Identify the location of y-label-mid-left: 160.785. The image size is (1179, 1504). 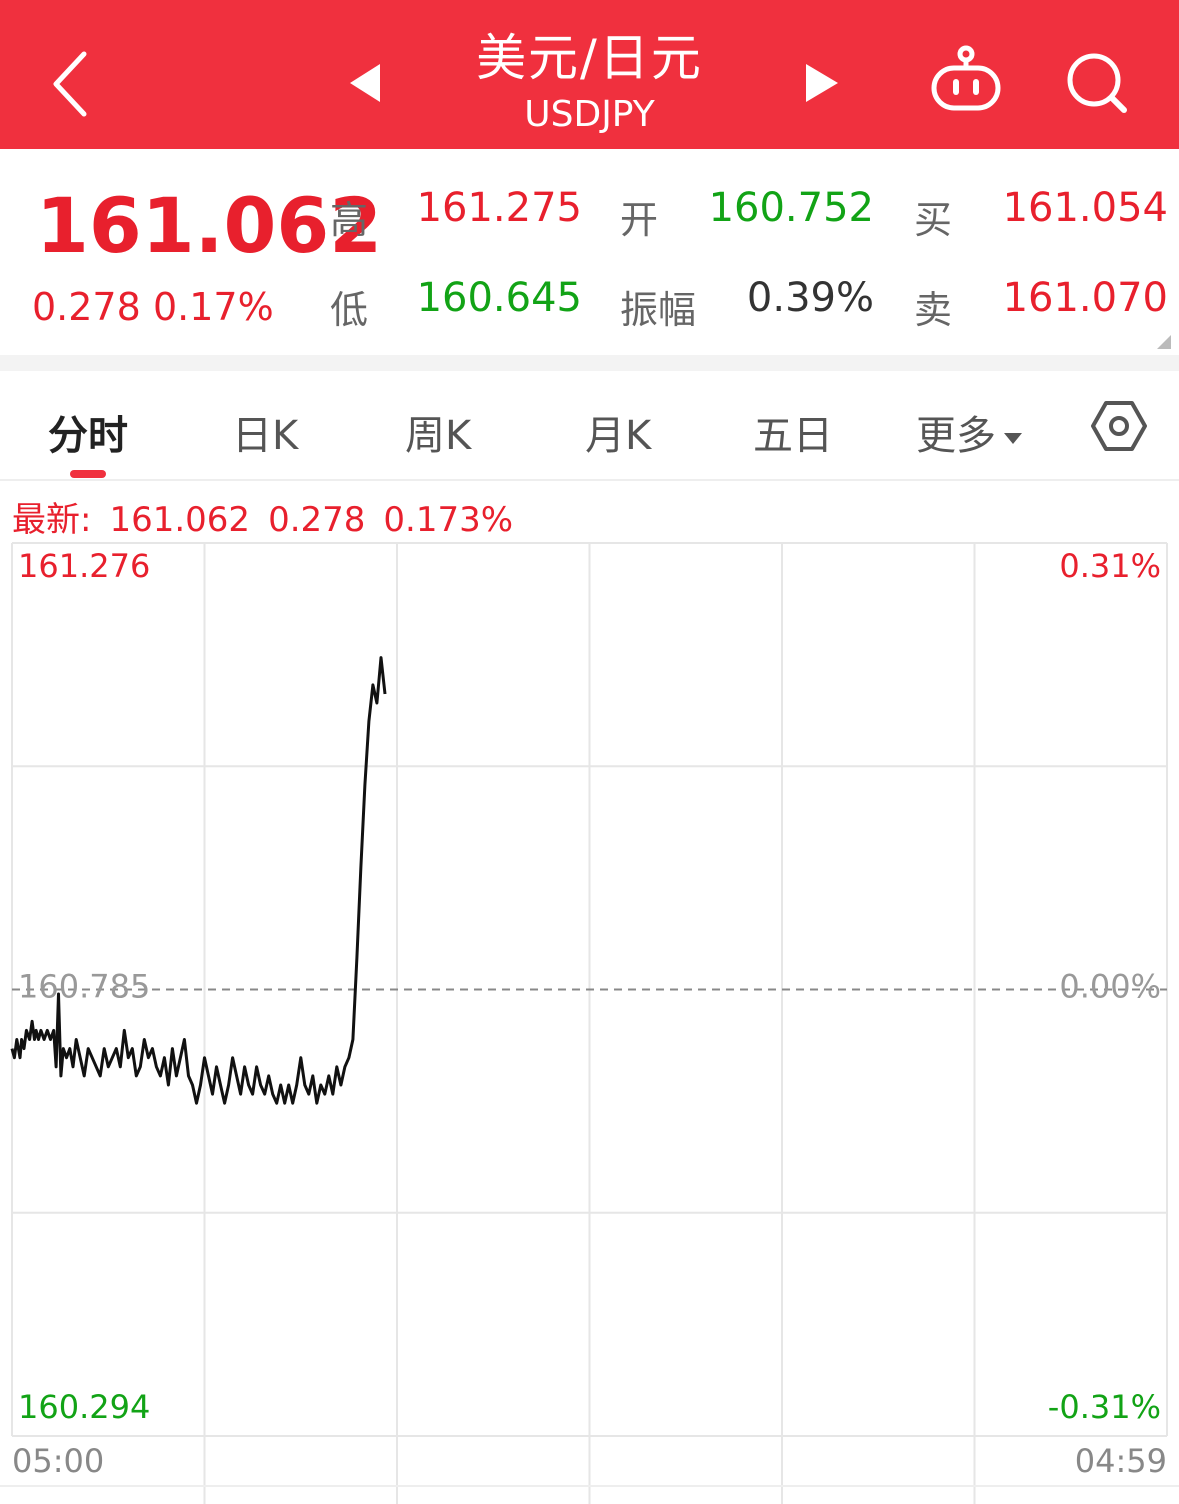
(84, 987).